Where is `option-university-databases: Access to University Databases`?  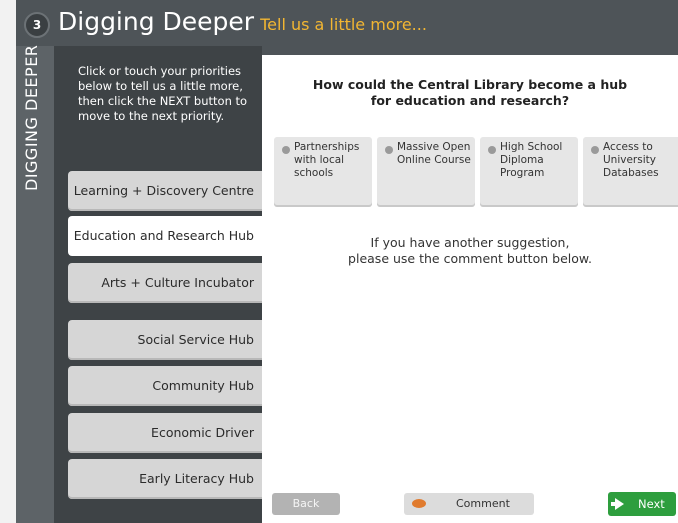 option-university-databases: Access to University Databases is located at coordinates (630, 172).